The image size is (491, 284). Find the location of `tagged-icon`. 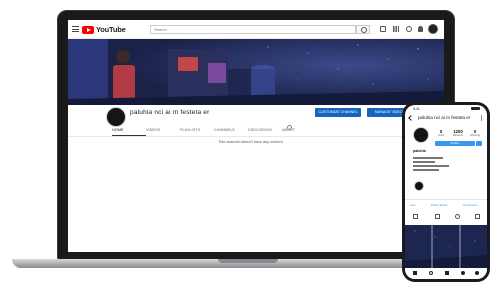

tagged-icon is located at coordinates (457, 216).